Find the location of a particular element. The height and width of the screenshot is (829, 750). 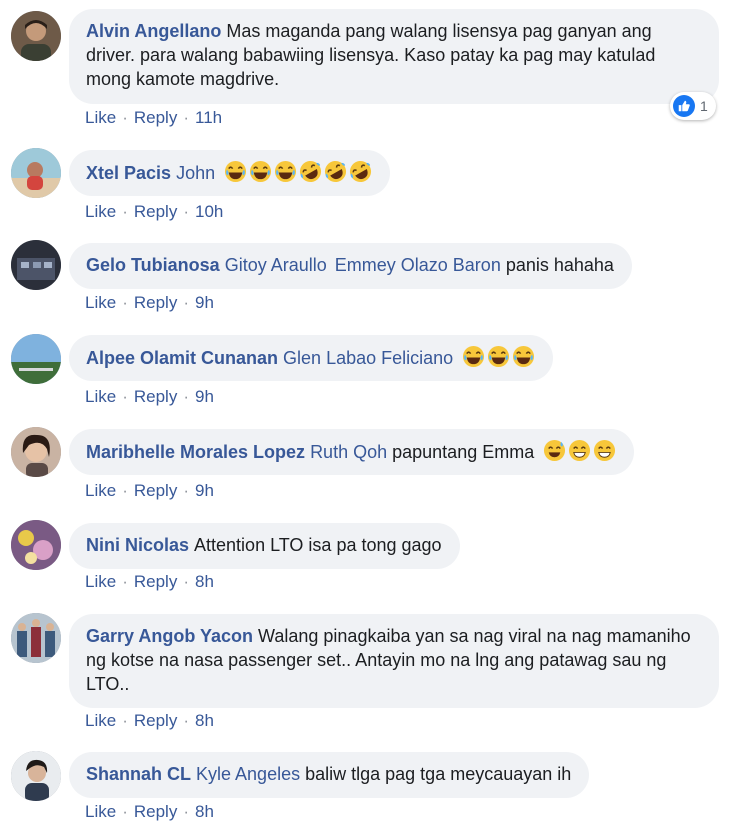

reaction-number: 1 is located at coordinates (704, 106).